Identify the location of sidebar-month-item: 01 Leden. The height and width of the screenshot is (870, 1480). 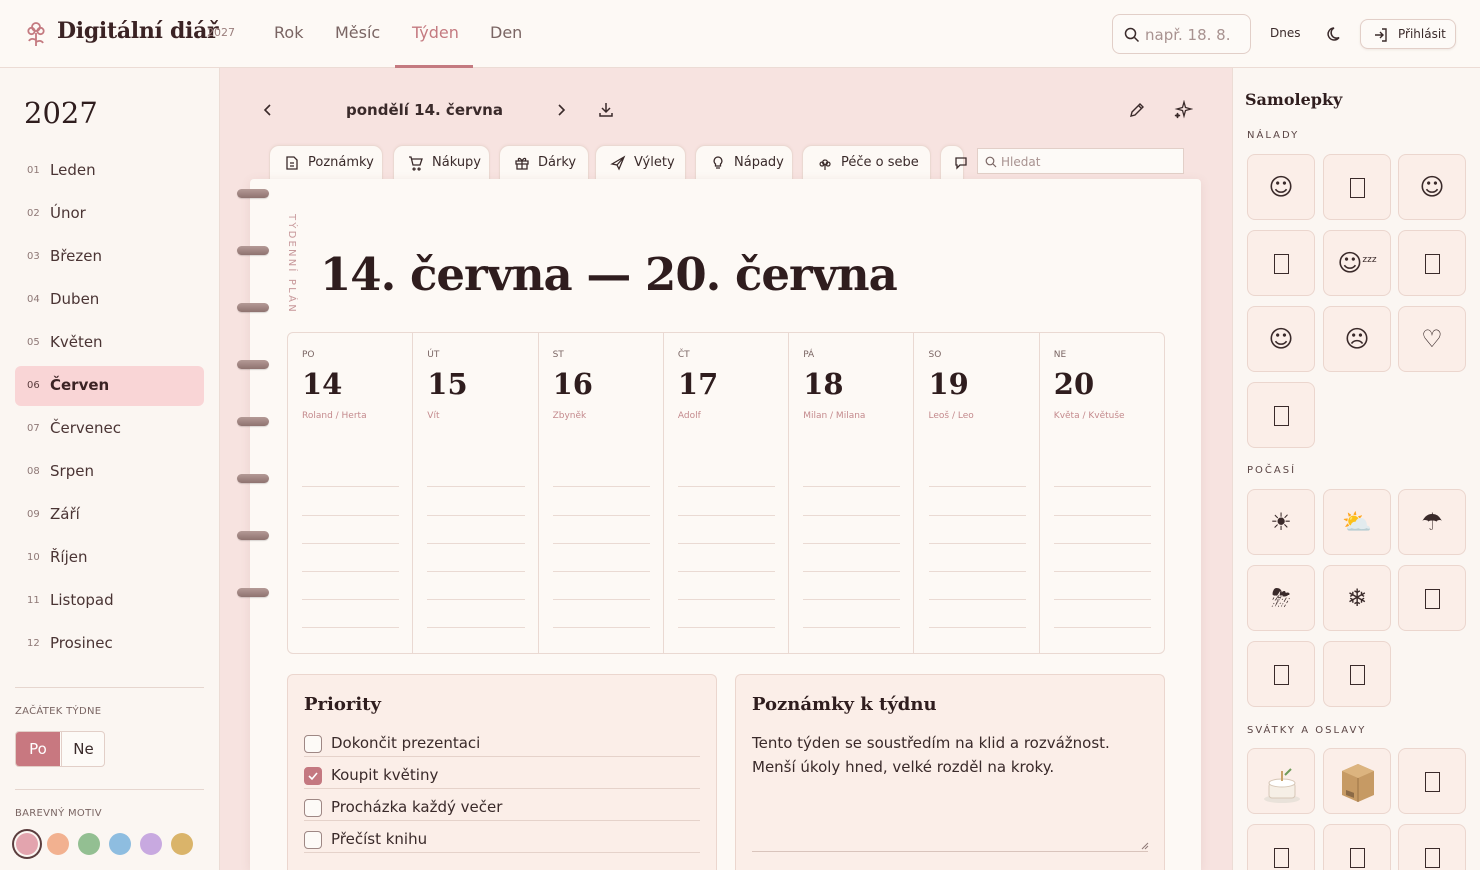
(109, 171).